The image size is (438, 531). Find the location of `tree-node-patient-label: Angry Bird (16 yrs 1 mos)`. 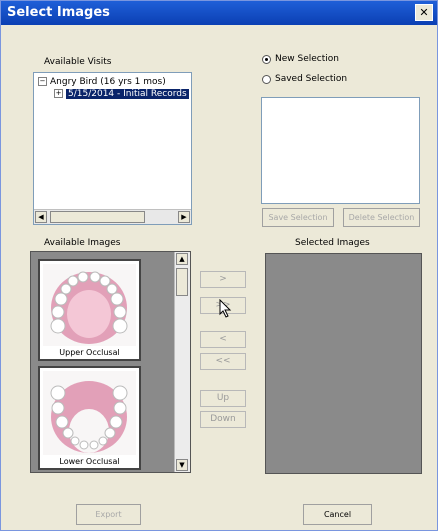

tree-node-patient-label: Angry Bird (16 yrs 1 mos) is located at coordinates (108, 82).